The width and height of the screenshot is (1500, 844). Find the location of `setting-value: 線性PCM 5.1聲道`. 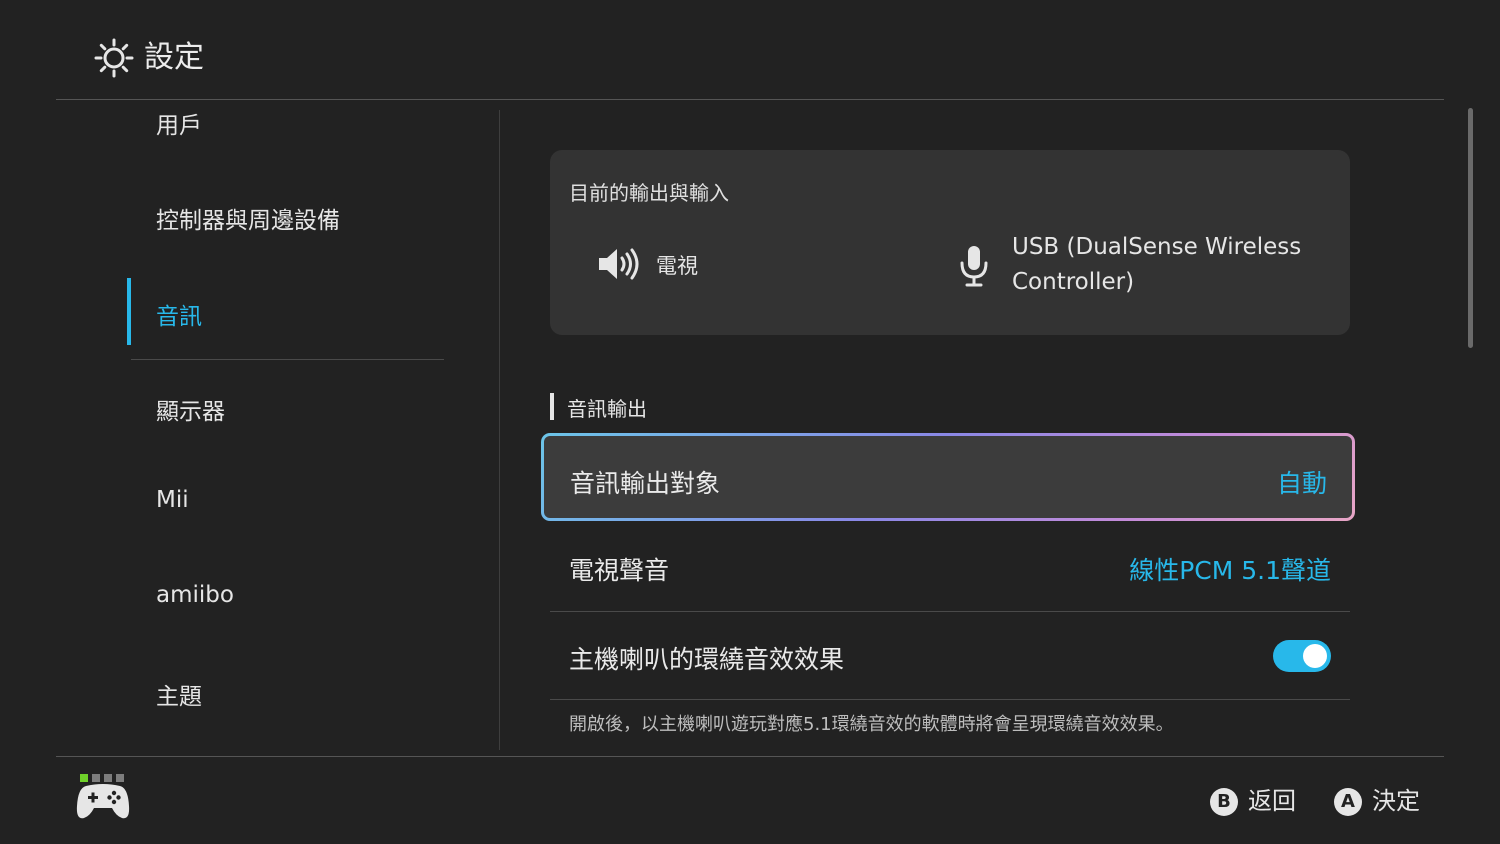

setting-value: 線性PCM 5.1聲道 is located at coordinates (1230, 570).